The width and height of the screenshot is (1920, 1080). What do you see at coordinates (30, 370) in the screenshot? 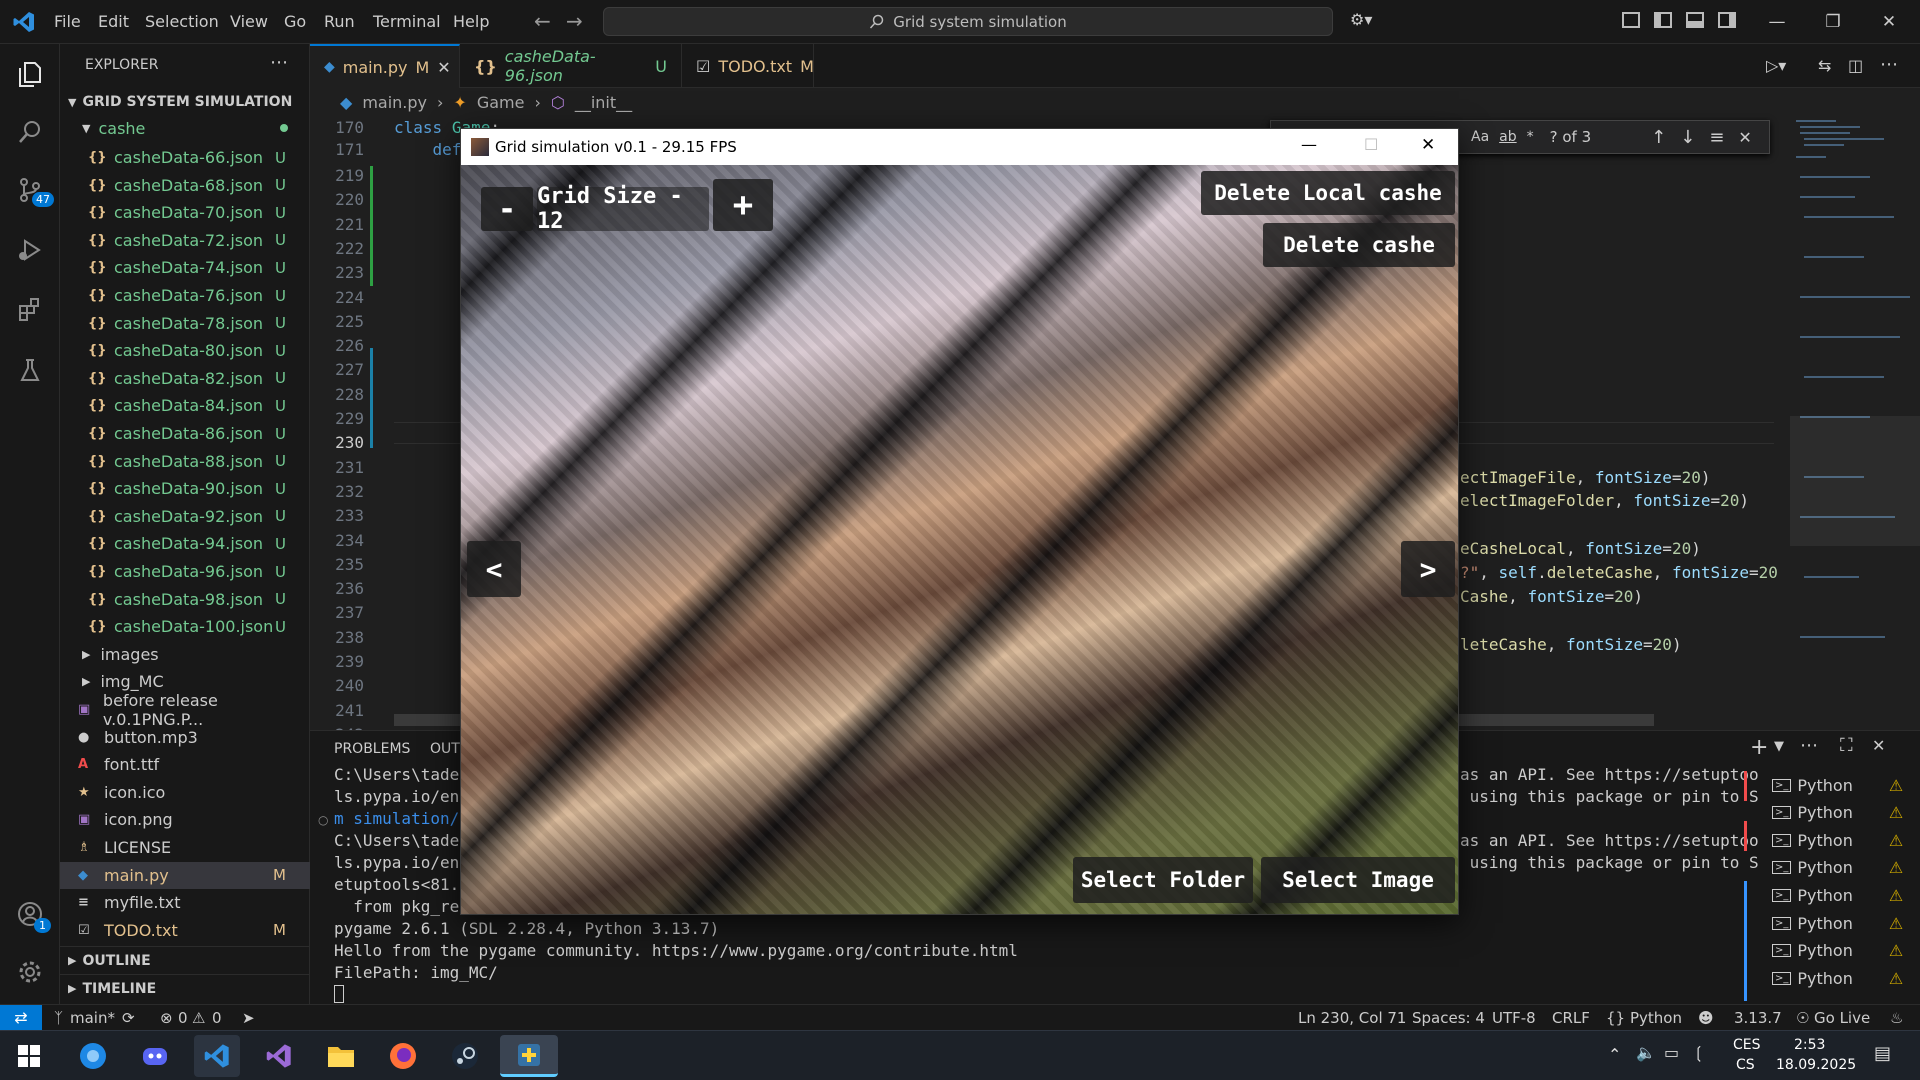
I see `testing-icon` at bounding box center [30, 370].